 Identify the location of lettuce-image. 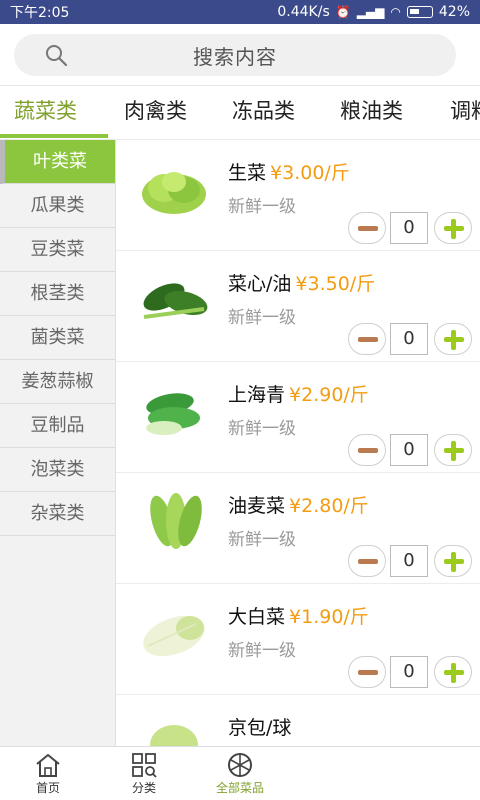
(174, 193).